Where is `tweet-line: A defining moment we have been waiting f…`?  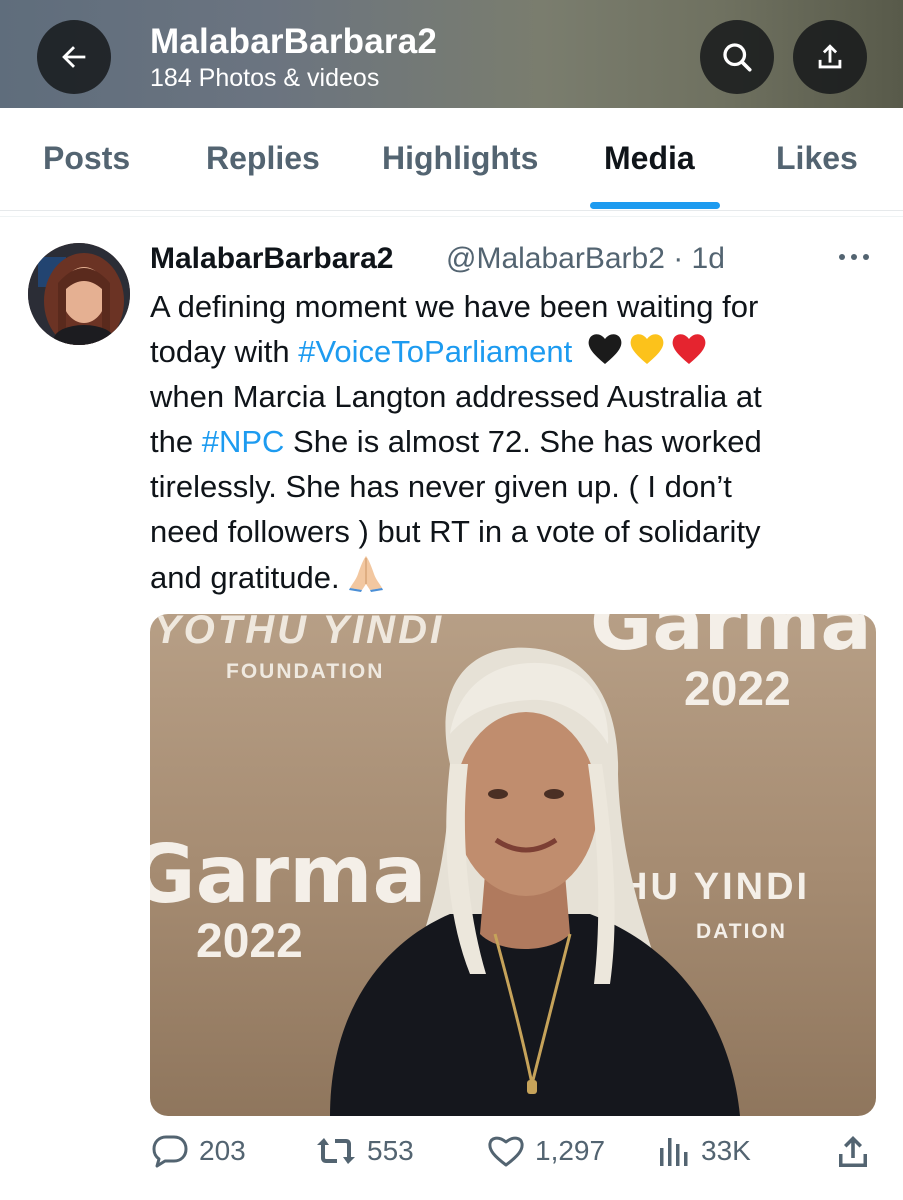
tweet-line: A defining moment we have been waiting f… is located at coordinates (454, 306).